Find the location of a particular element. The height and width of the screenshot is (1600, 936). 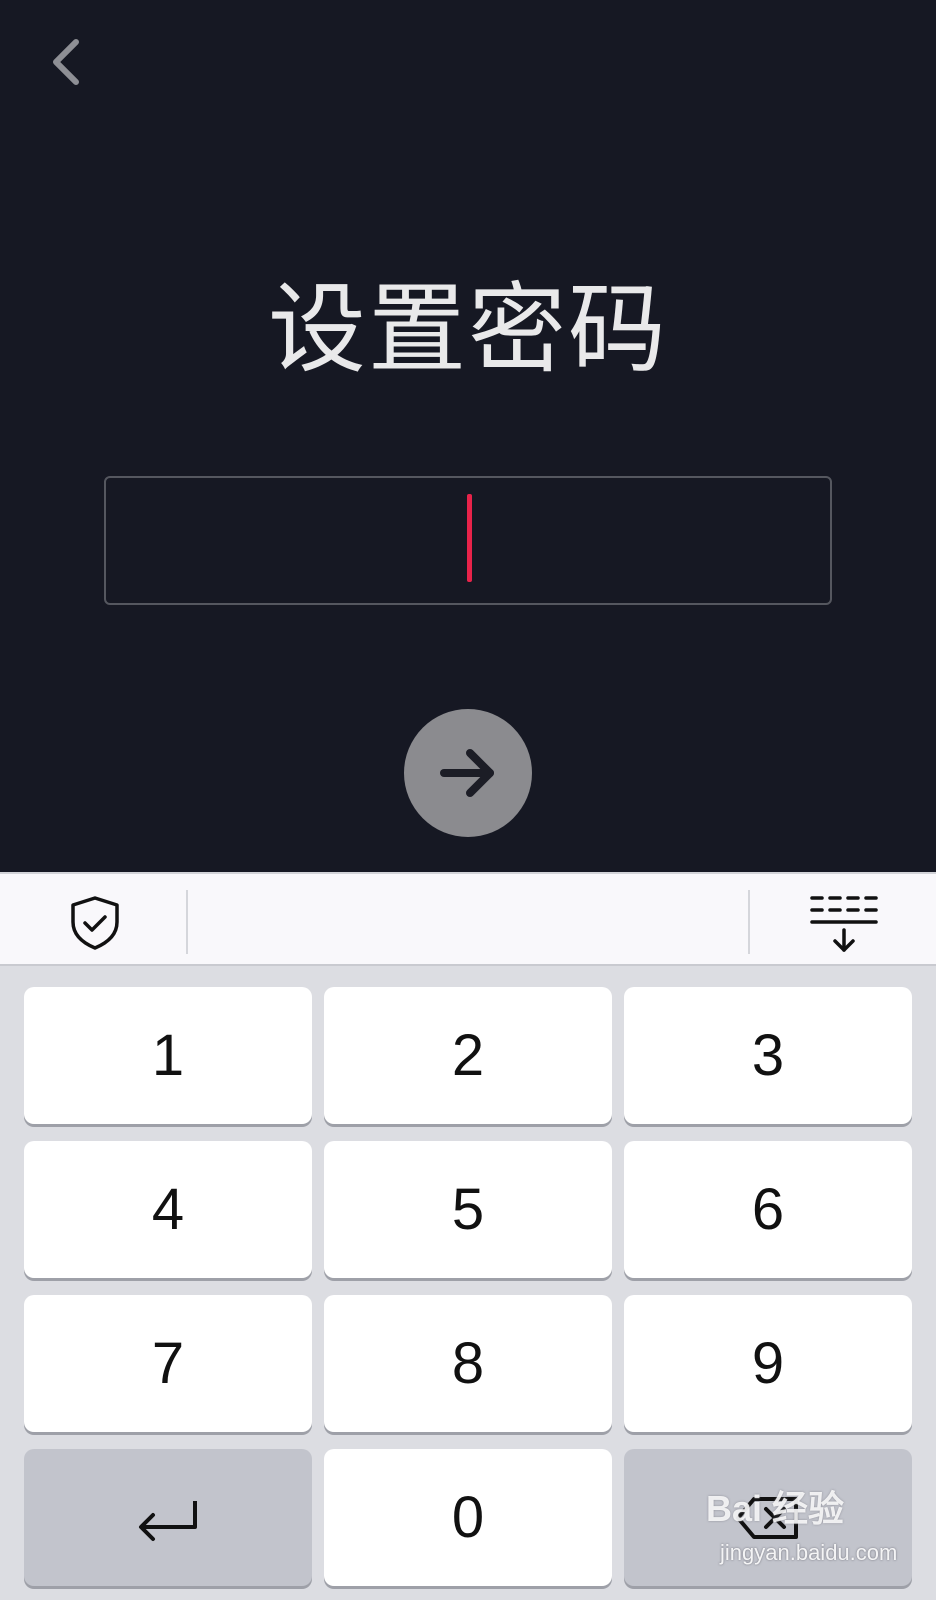

arrow-right-icon is located at coordinates (467, 773).